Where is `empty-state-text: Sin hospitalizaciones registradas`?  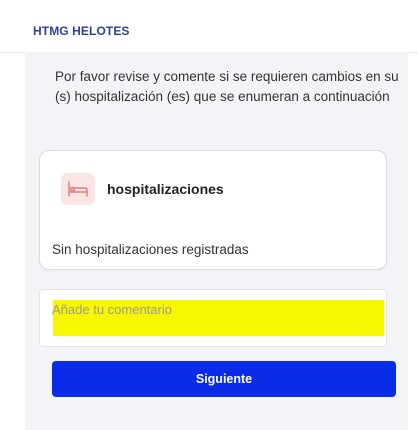
empty-state-text: Sin hospitalizaciones registradas is located at coordinates (150, 249).